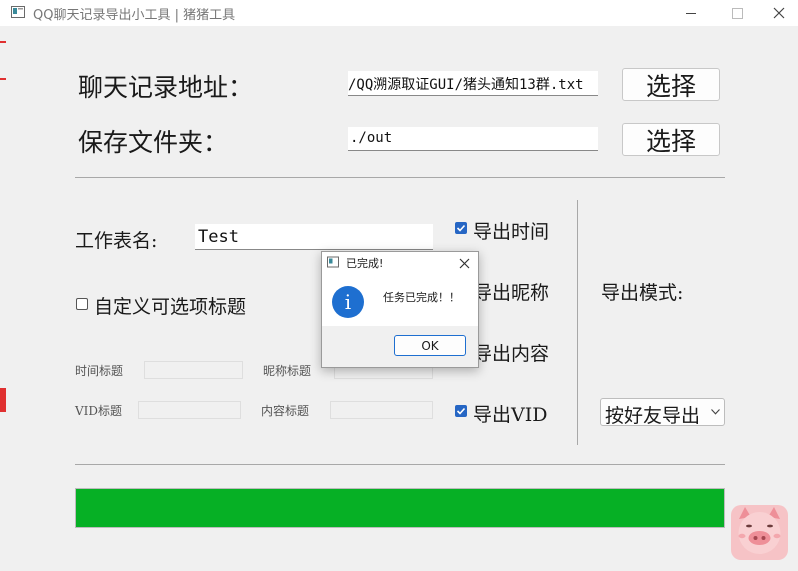 This screenshot has height=571, width=798. What do you see at coordinates (400, 177) in the screenshot?
I see `divider-top` at bounding box center [400, 177].